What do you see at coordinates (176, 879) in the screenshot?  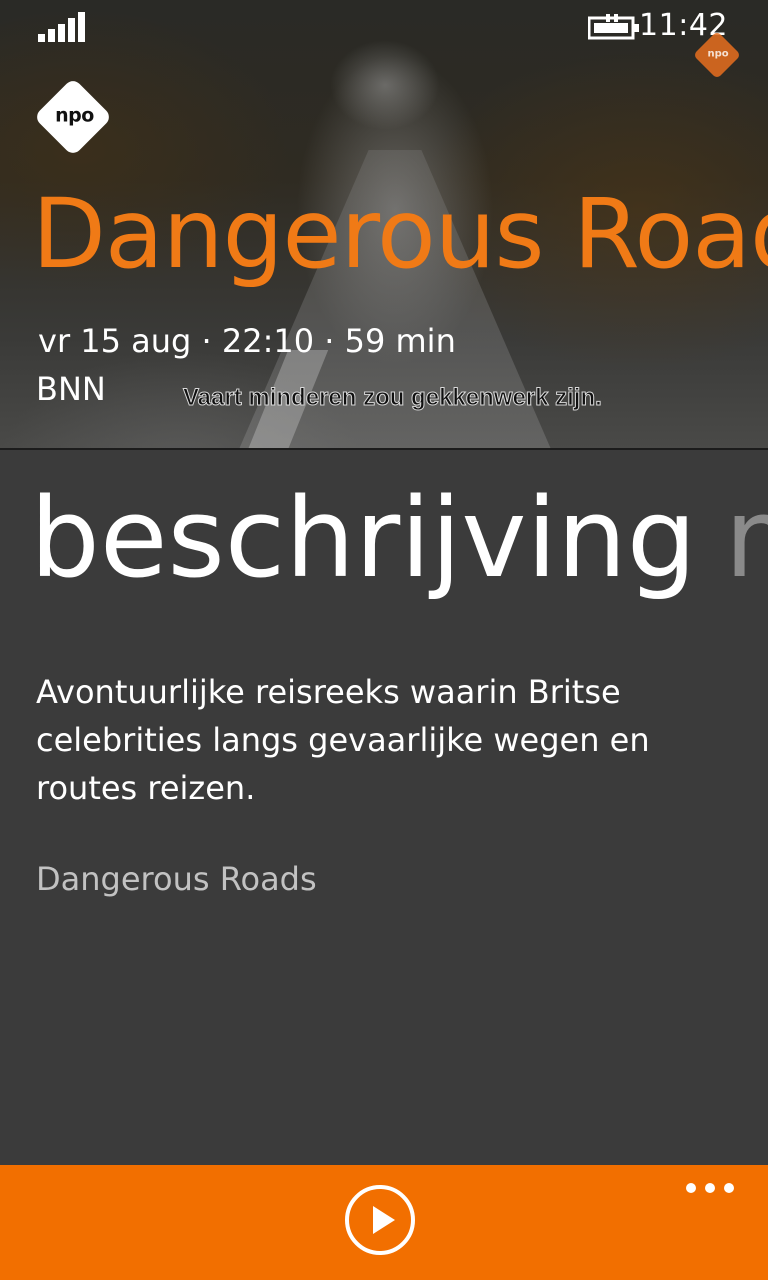 I see `series-name: Dangerous Roads` at bounding box center [176, 879].